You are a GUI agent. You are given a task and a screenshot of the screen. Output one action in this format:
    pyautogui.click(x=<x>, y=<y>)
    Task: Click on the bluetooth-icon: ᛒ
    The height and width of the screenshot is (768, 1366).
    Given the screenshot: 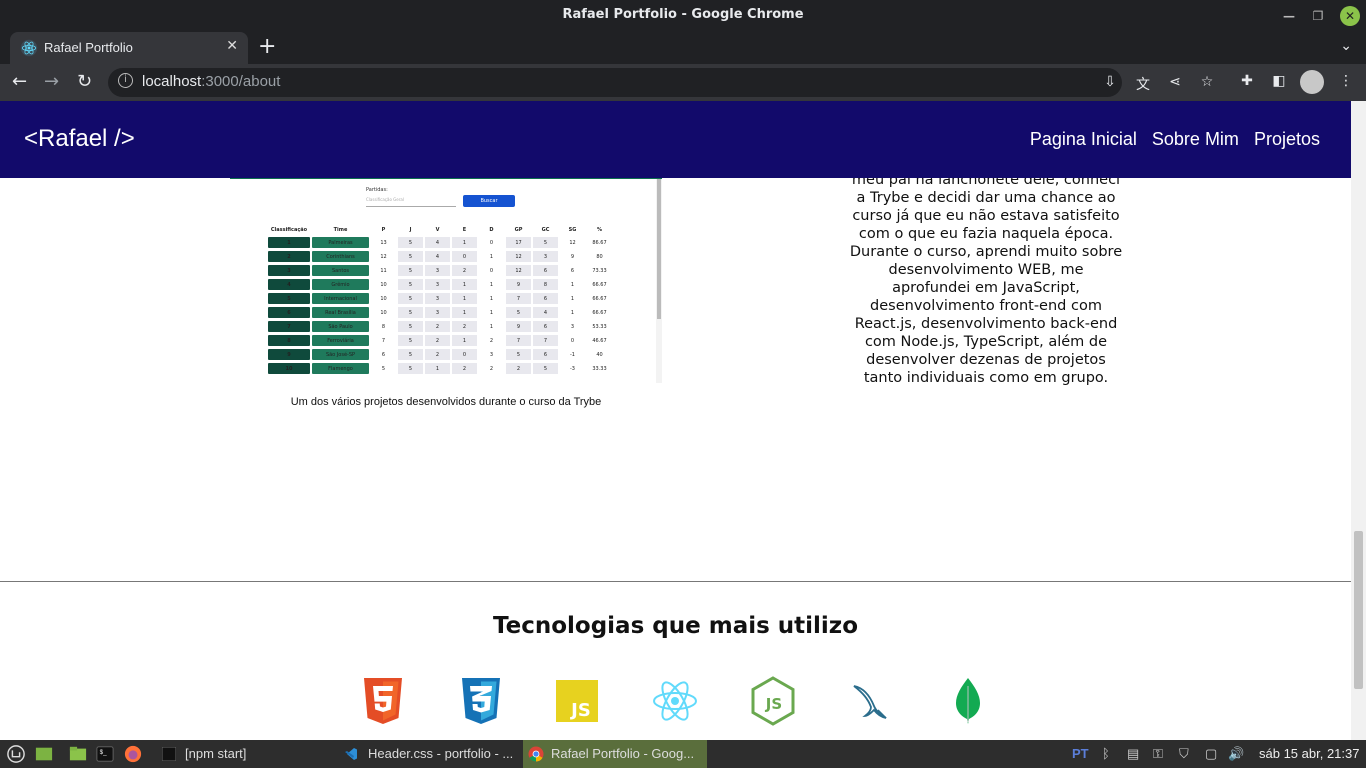 What is the action you would take?
    pyautogui.click(x=1106, y=753)
    